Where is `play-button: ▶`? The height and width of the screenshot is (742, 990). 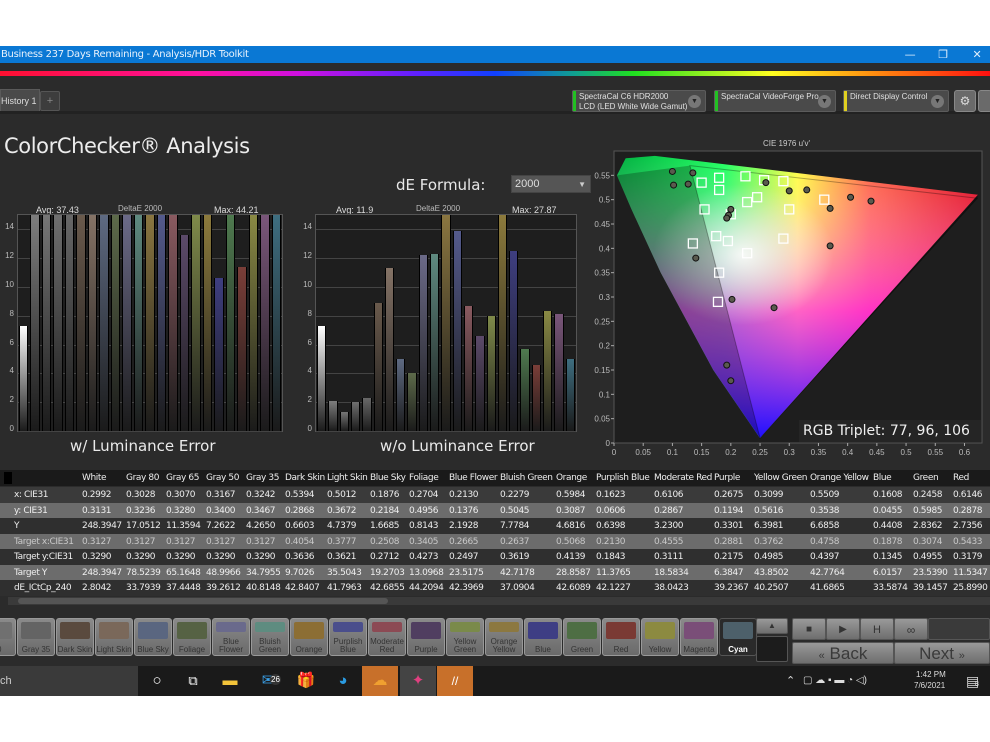
play-button: ▶ is located at coordinates (843, 629).